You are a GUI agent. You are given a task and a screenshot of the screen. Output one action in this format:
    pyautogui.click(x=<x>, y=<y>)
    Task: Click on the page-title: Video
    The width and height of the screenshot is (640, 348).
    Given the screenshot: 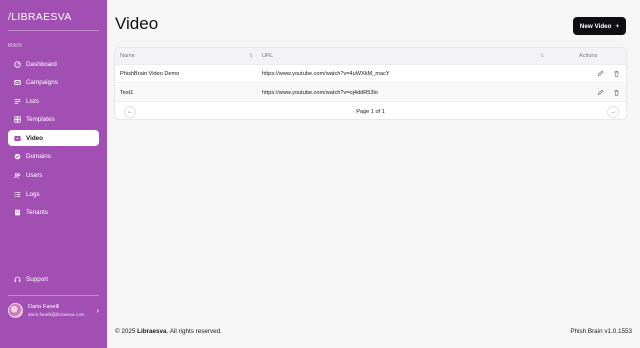 What is the action you would take?
    pyautogui.click(x=137, y=23)
    